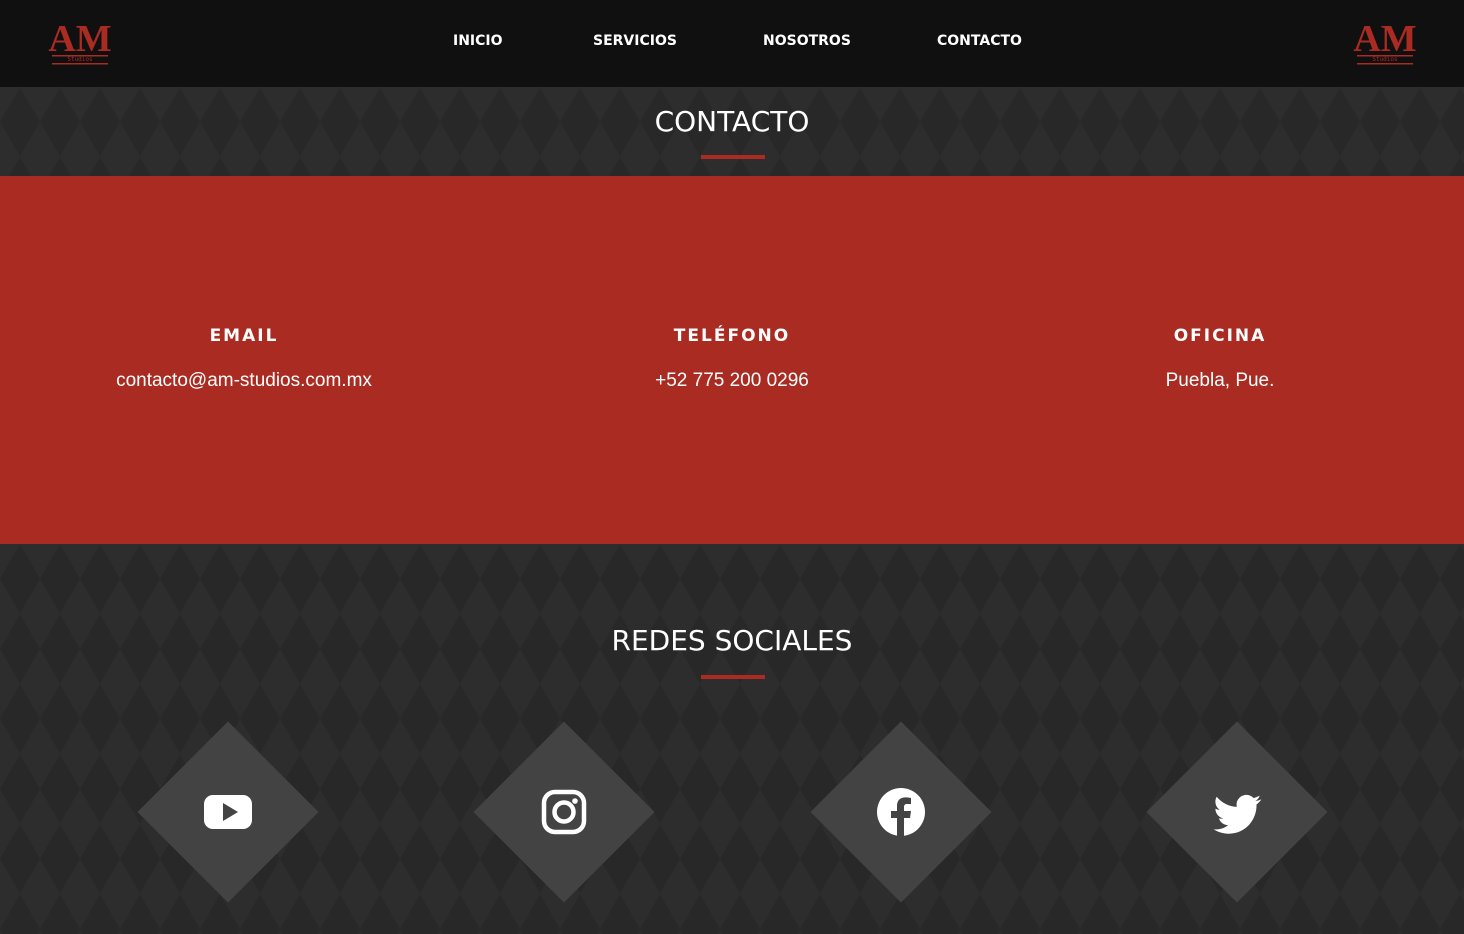 The height and width of the screenshot is (934, 1464). Describe the element at coordinates (244, 381) in the screenshot. I see `email-value: contacto@am-studios.com.mx` at that location.